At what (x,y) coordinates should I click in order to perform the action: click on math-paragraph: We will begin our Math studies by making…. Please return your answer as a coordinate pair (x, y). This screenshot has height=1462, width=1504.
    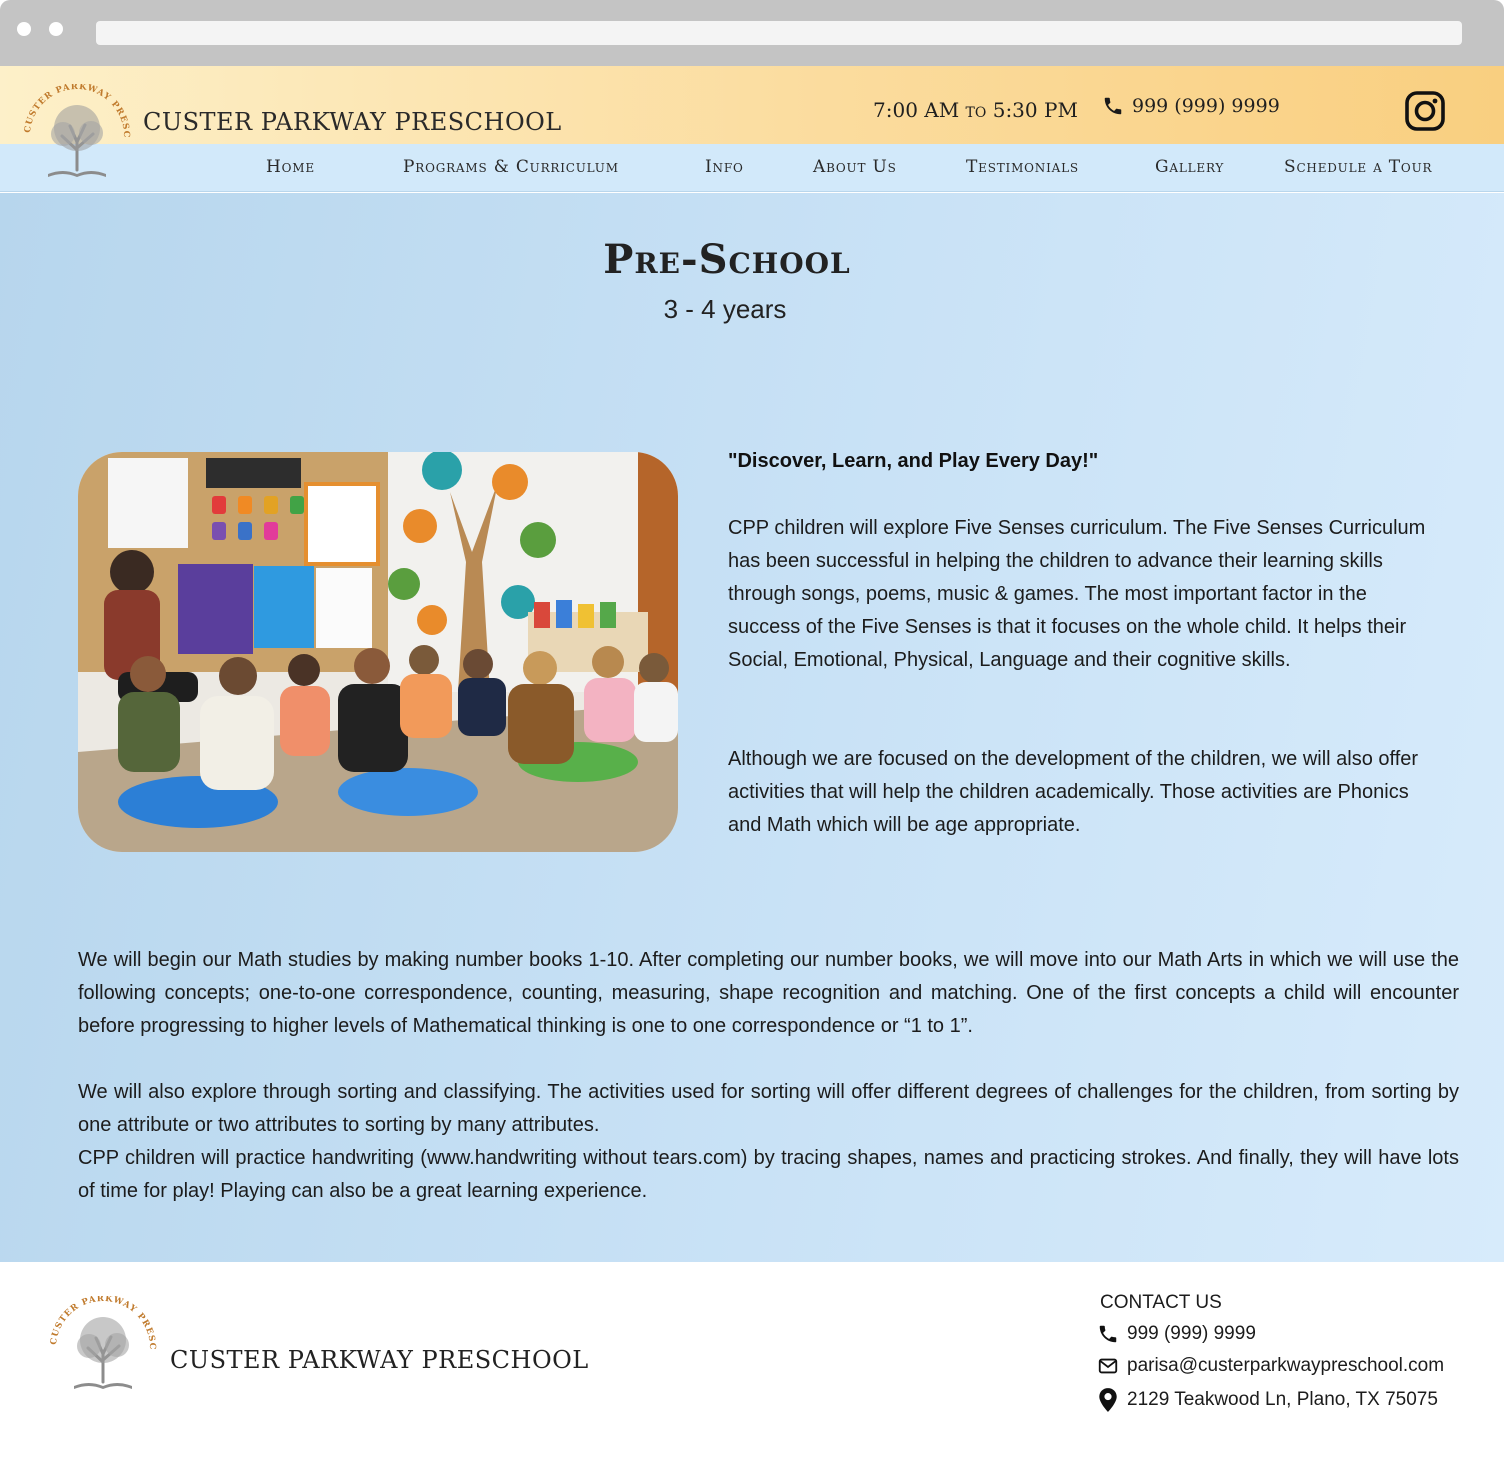
    Looking at the image, I should click on (768, 993).